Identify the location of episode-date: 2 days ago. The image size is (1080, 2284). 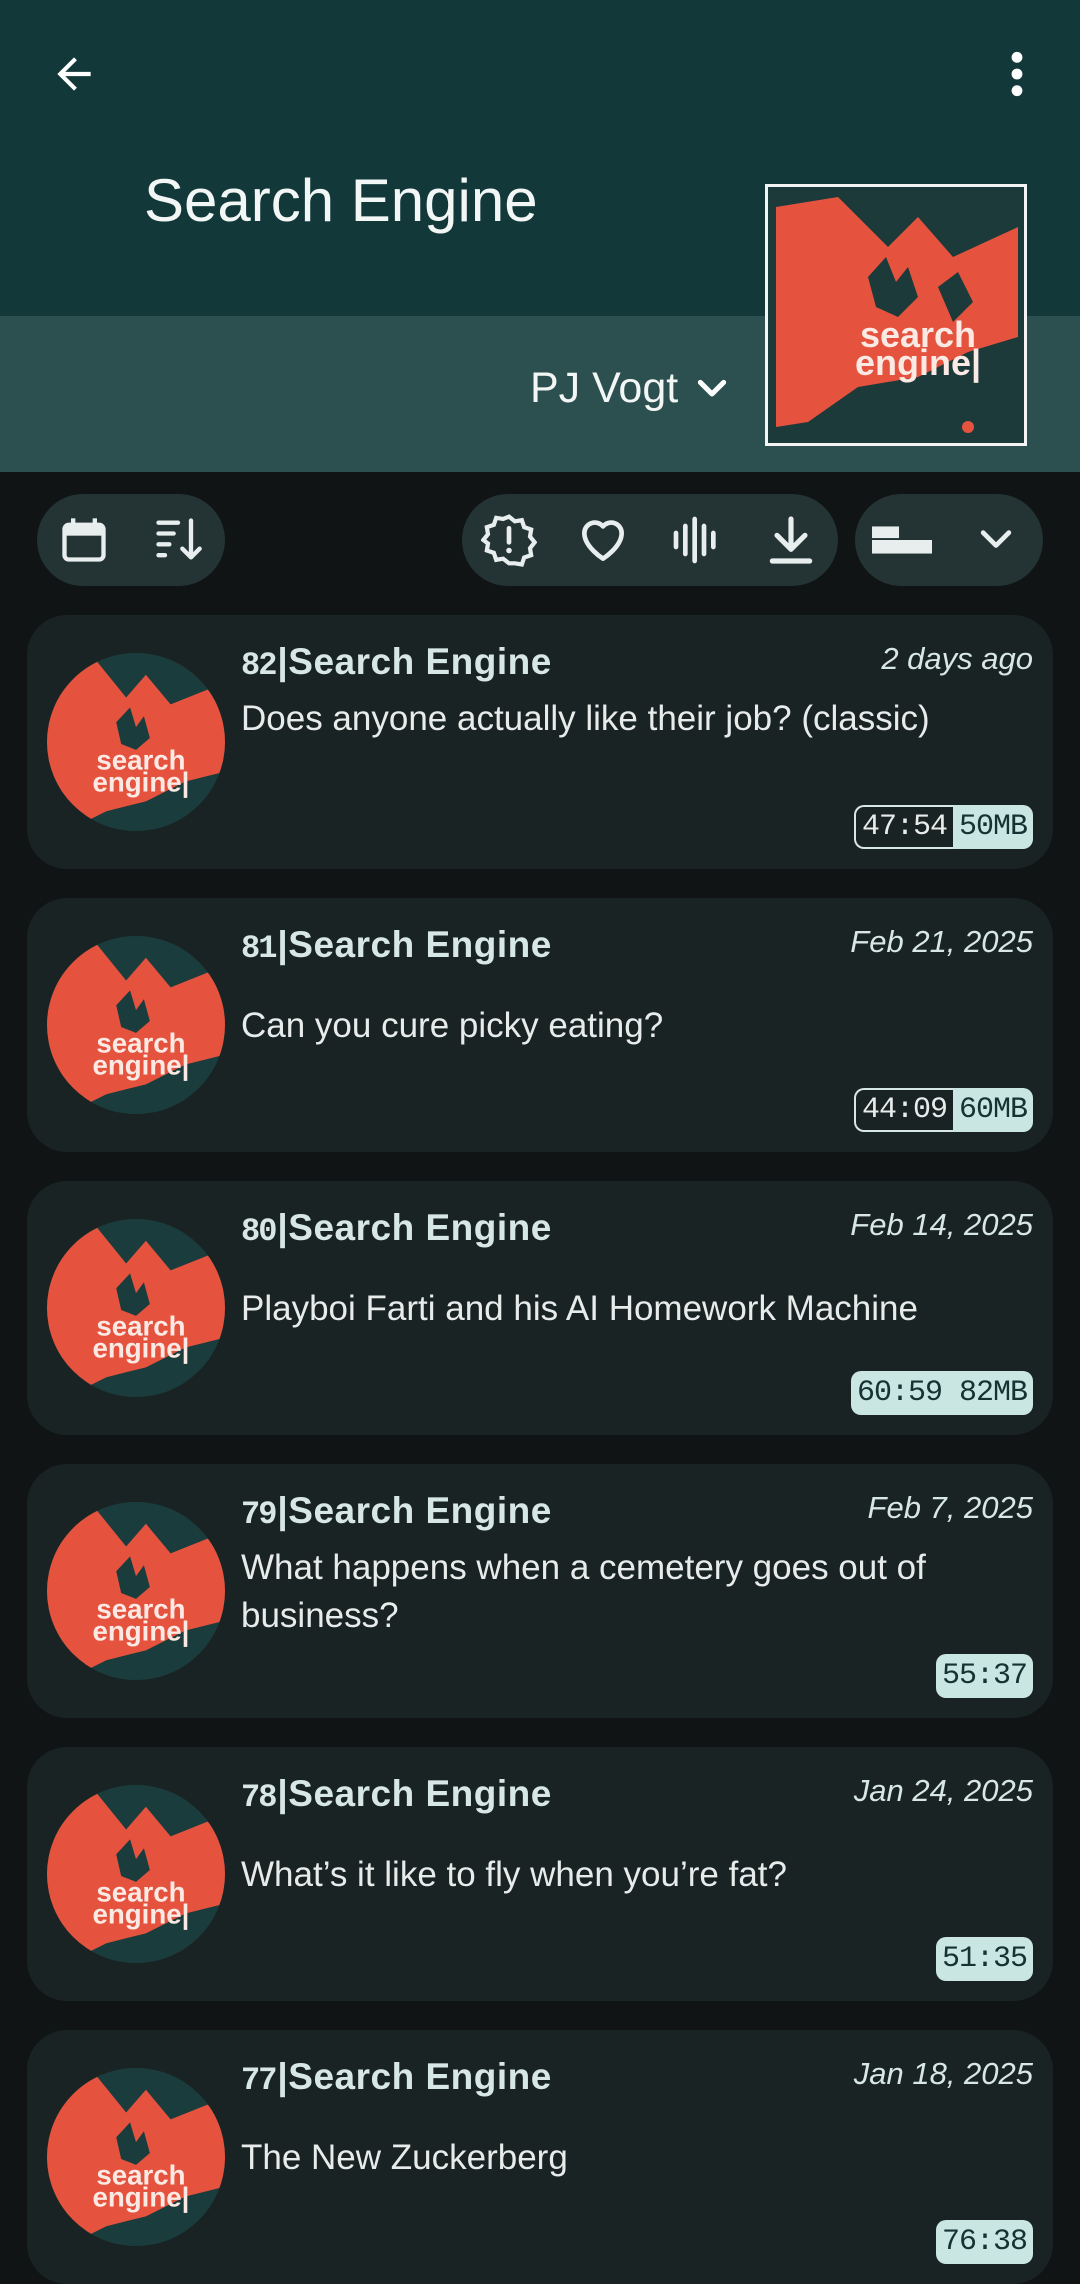
(957, 658).